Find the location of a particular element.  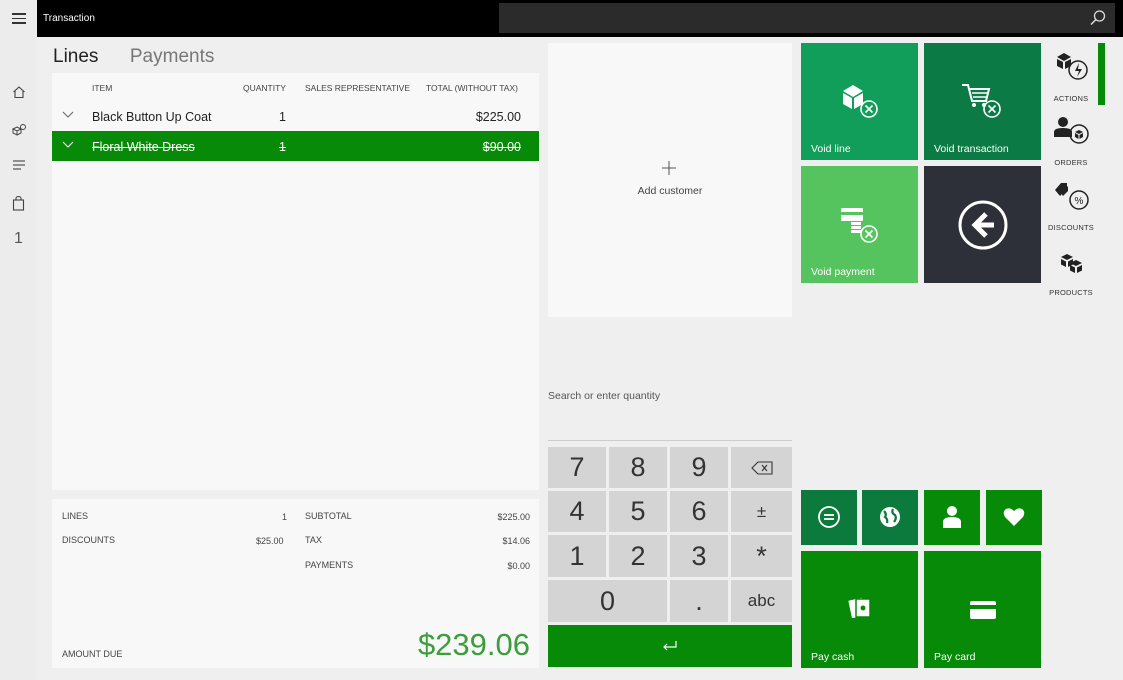

void-line-label: Void line is located at coordinates (831, 149).